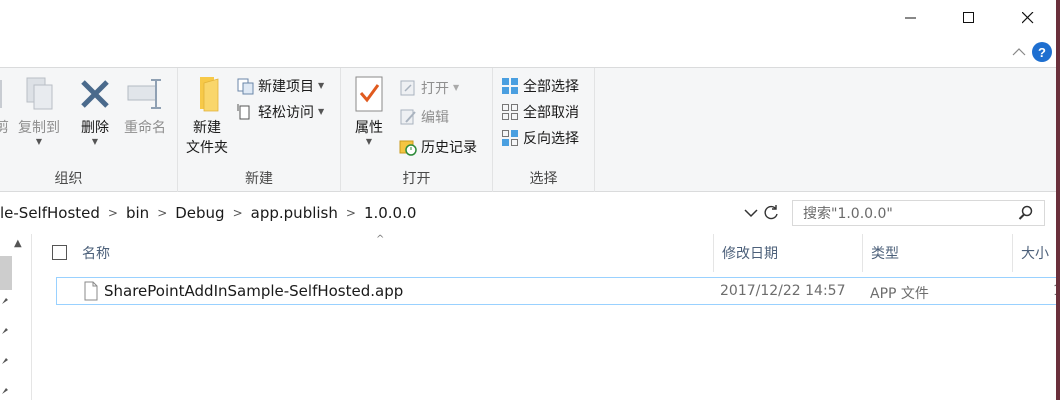 The image size is (1060, 400). I want to click on minimize-icon, so click(910, 18).